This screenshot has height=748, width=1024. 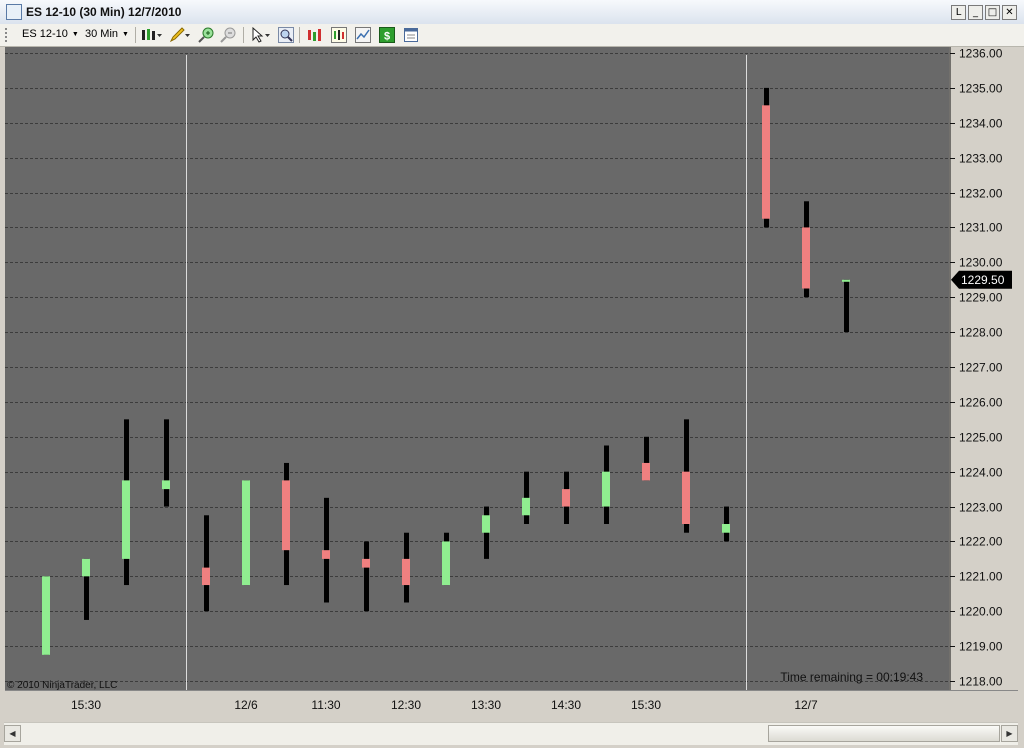 What do you see at coordinates (246, 705) in the screenshot?
I see `x-tick-label: 12/6` at bounding box center [246, 705].